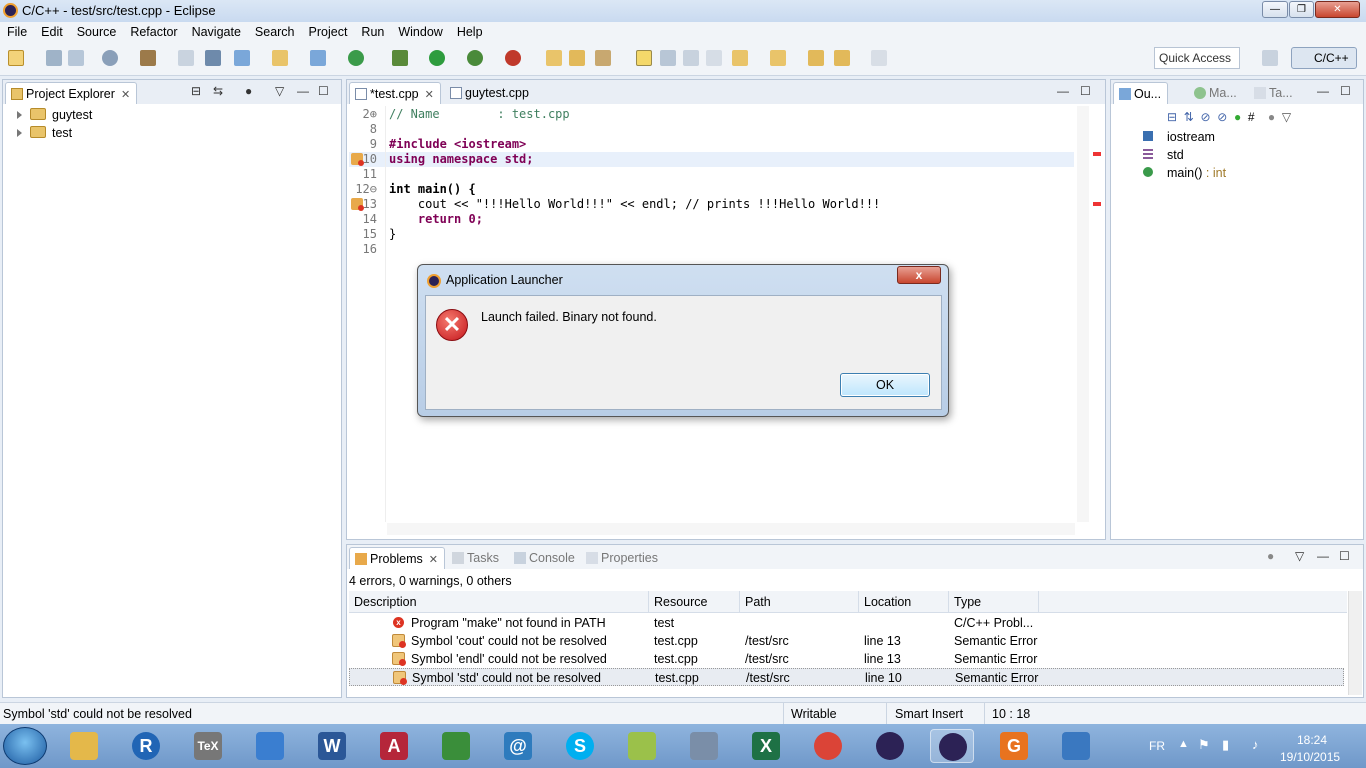 Image resolution: width=1366 pixels, height=768 pixels. I want to click on pen-icon, so click(603, 58).